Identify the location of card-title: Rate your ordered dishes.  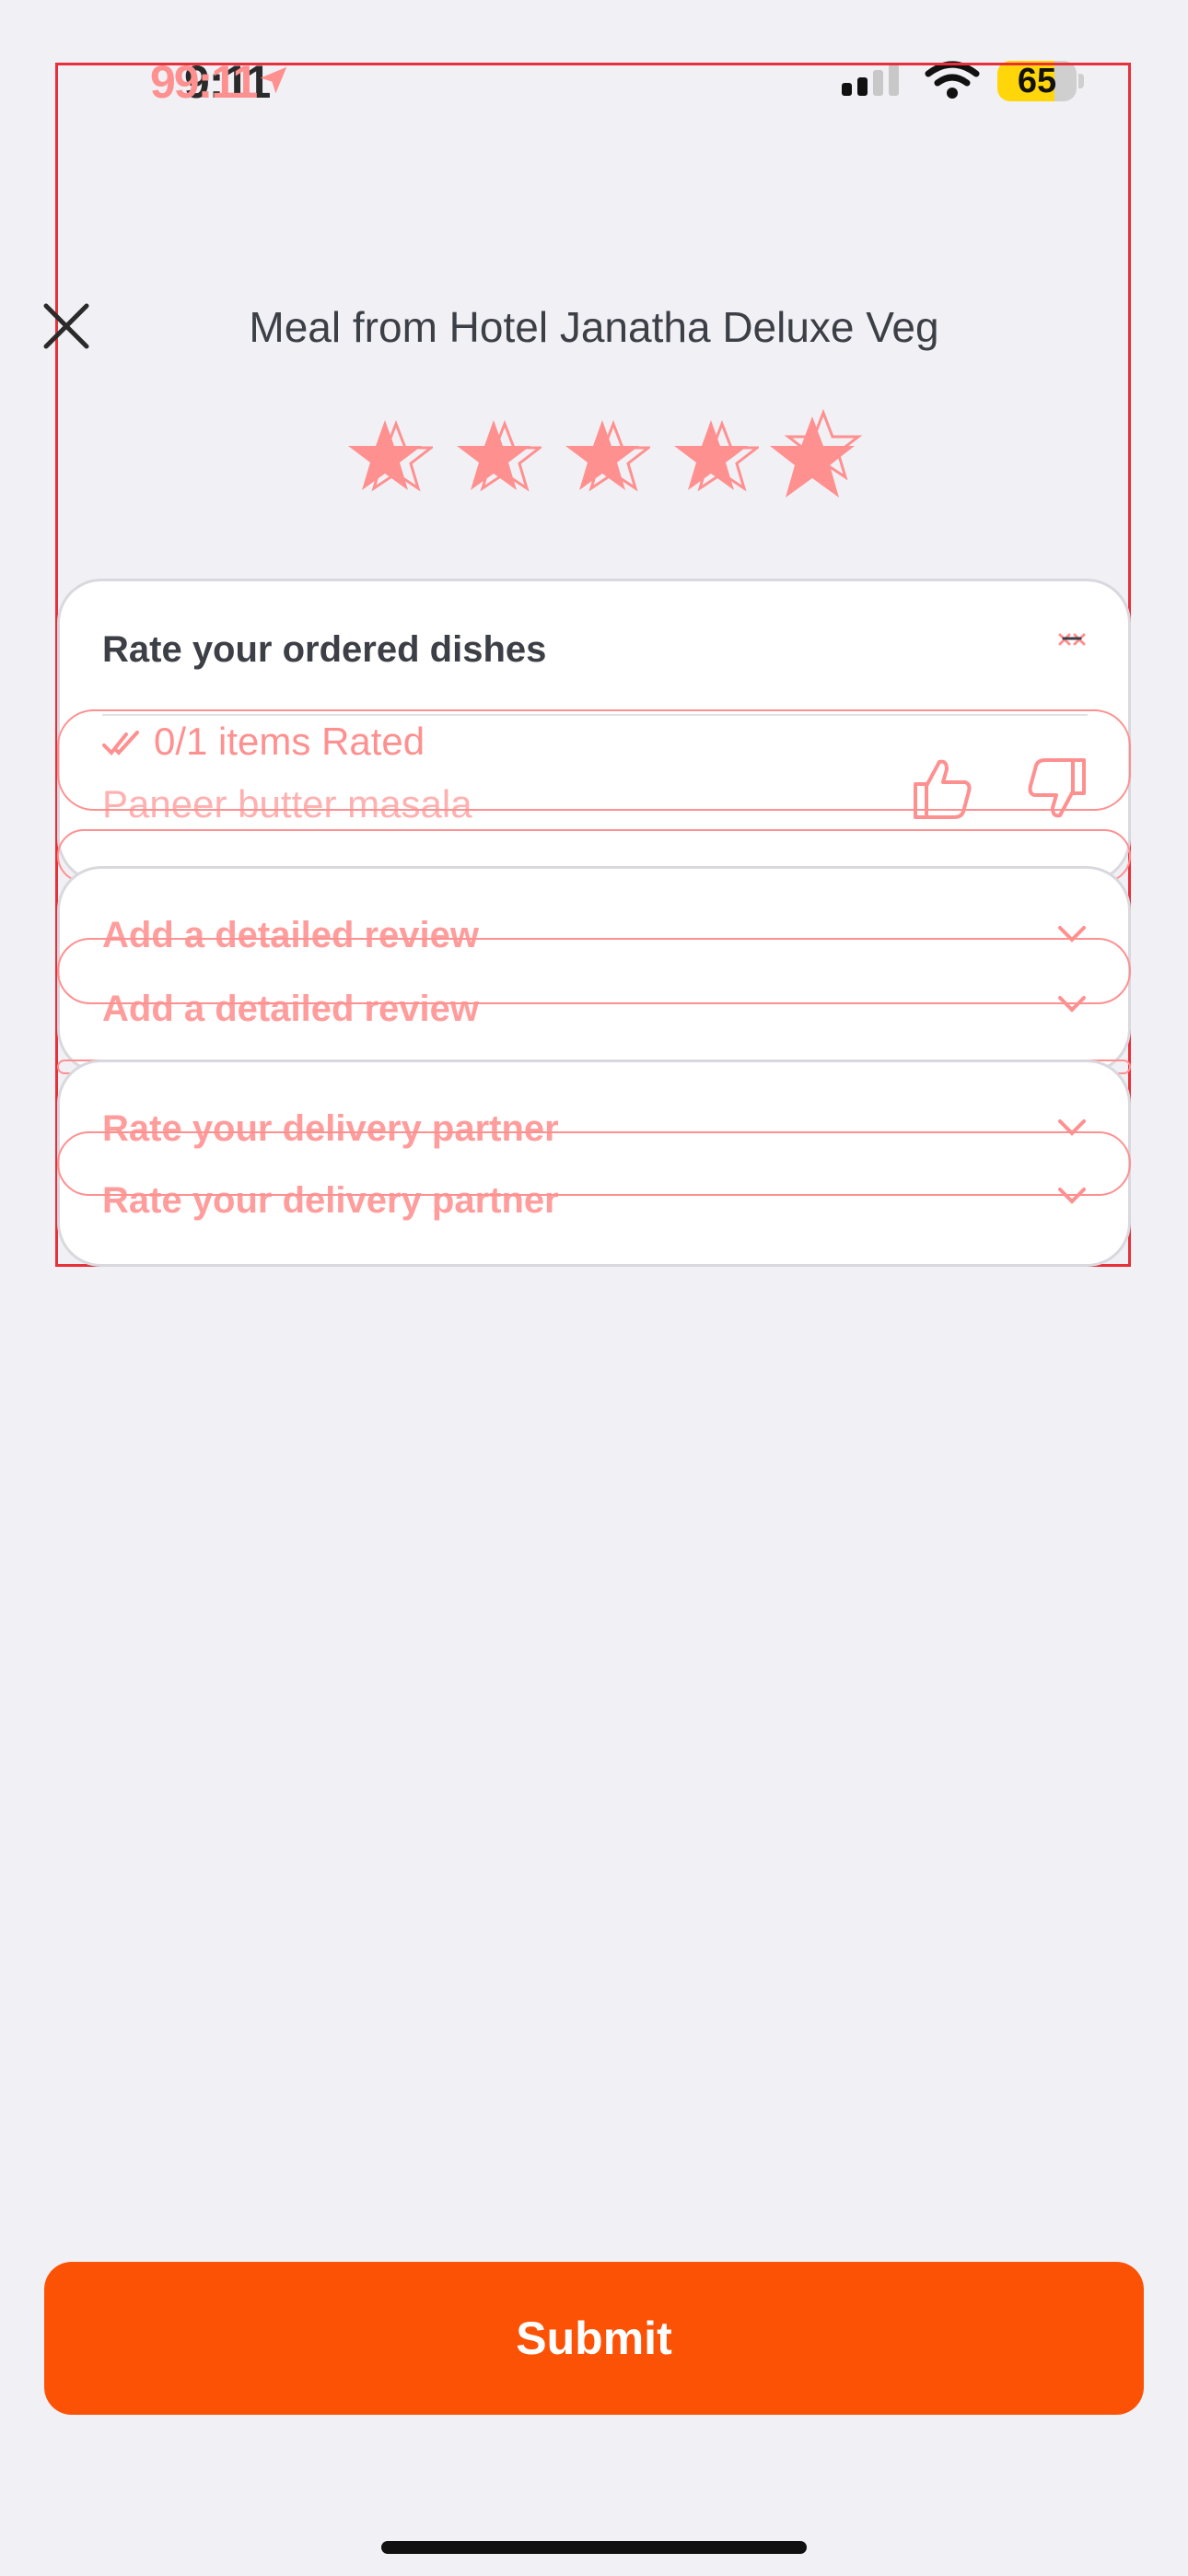
(324, 649).